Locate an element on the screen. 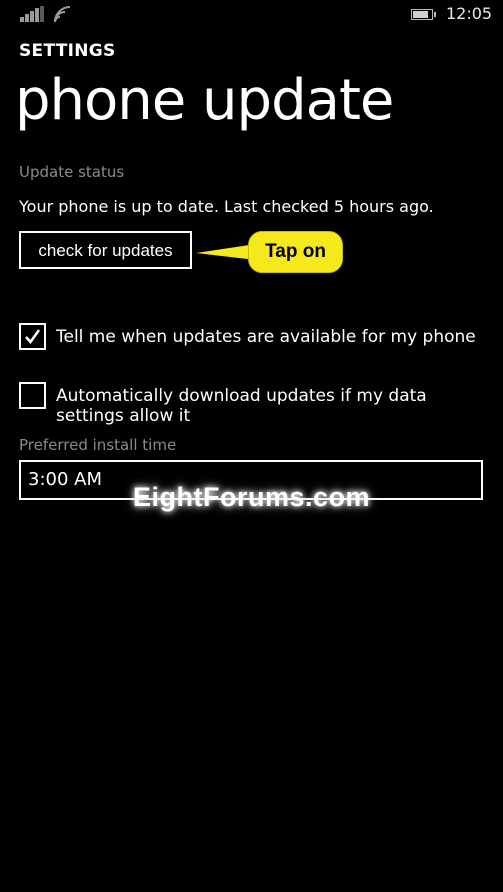 This screenshot has height=892, width=503. check-for-updates-button: check for updates is located at coordinates (105, 250).